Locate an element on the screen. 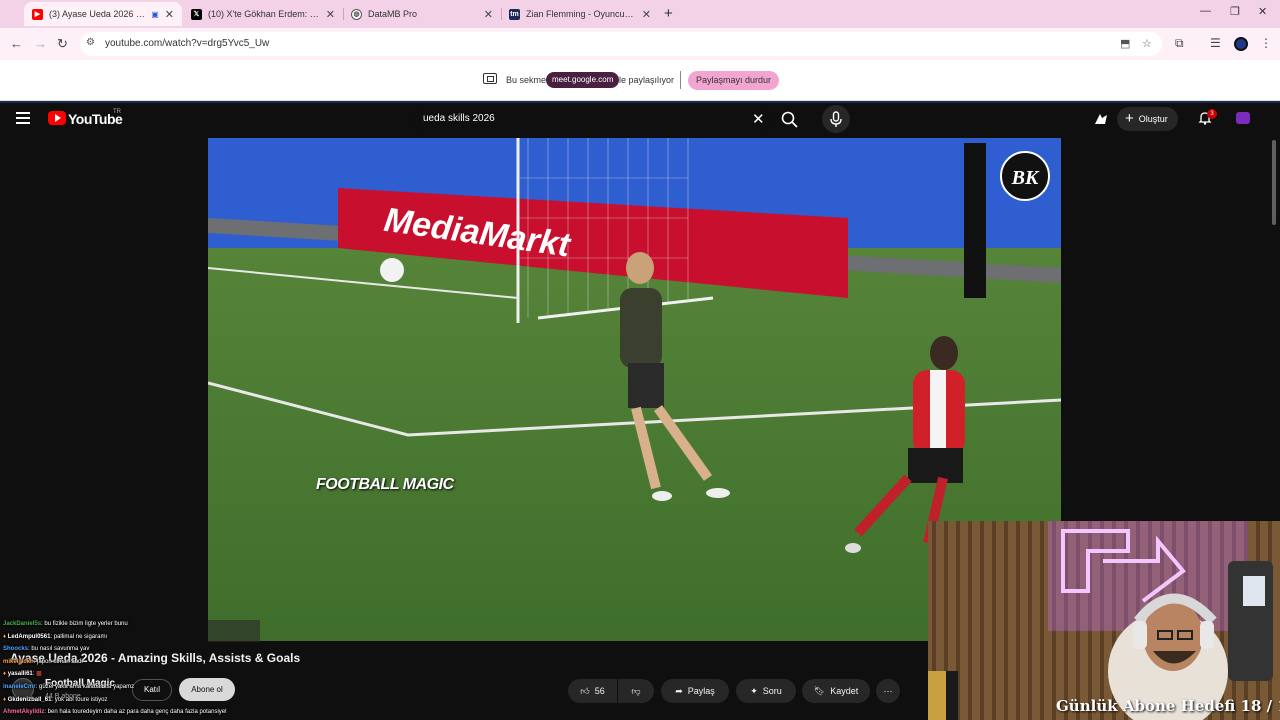 The image size is (1280, 720). tab-transfermarkt: tm Zian Flemming - Oyuncu profili ✕ is located at coordinates (580, 14).